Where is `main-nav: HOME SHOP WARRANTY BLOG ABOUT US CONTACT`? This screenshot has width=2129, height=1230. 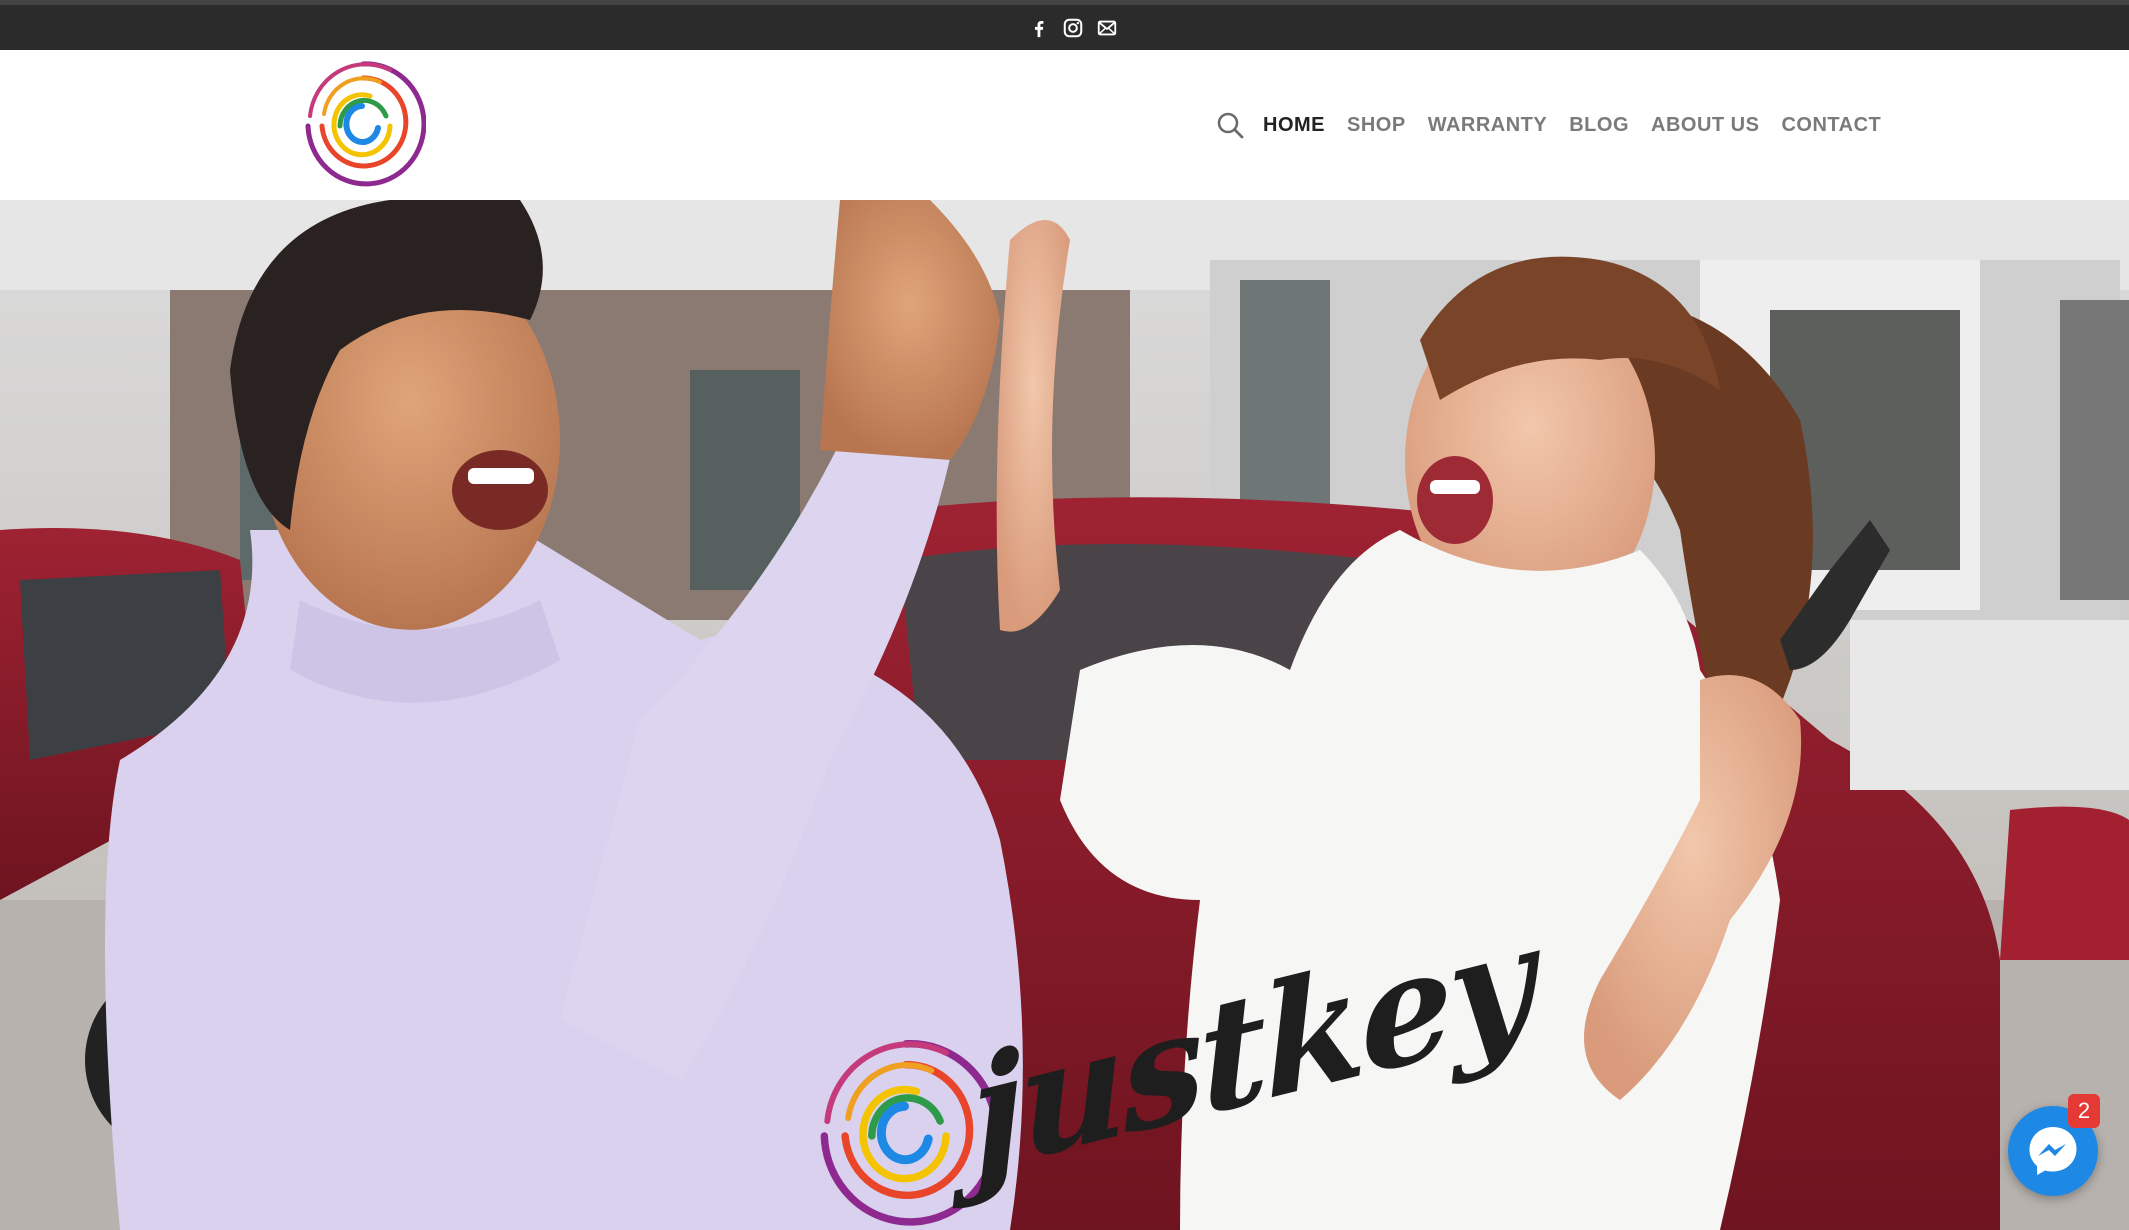
main-nav: HOME SHOP WARRANTY BLOG ABOUT US CONTACT is located at coordinates (1559, 125).